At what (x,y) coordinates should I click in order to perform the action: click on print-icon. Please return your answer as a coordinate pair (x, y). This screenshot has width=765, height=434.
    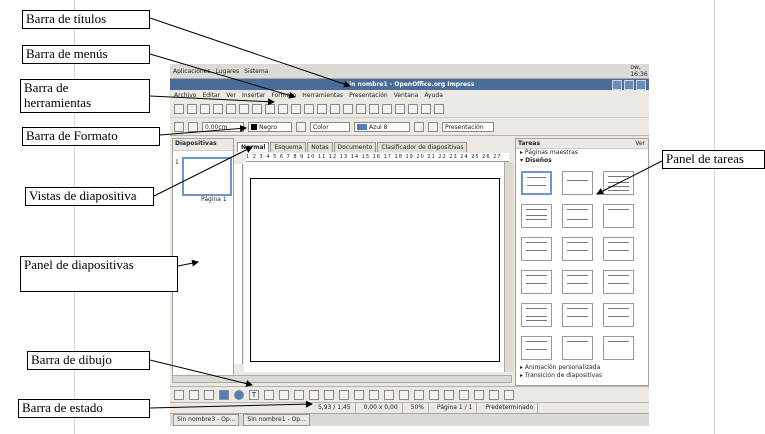
    Looking at the image, I should click on (257, 109).